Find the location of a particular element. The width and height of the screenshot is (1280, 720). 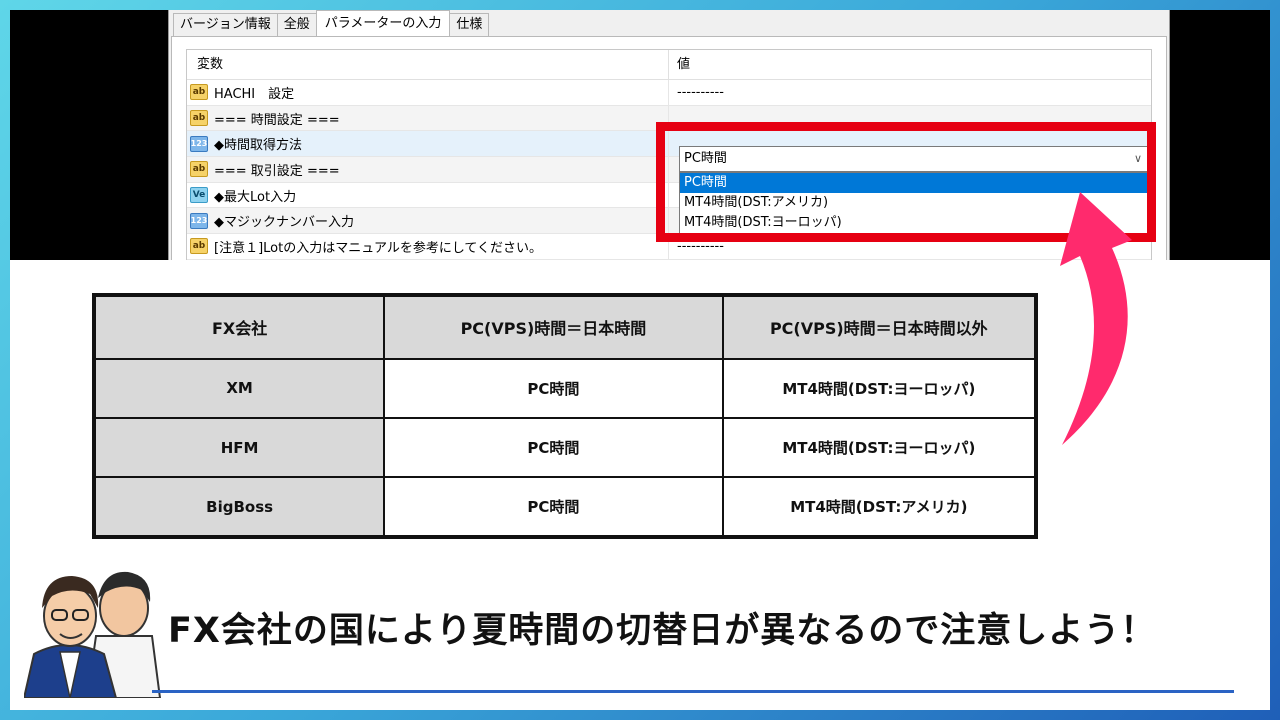

param-name: === 取引設定 === is located at coordinates (277, 171).